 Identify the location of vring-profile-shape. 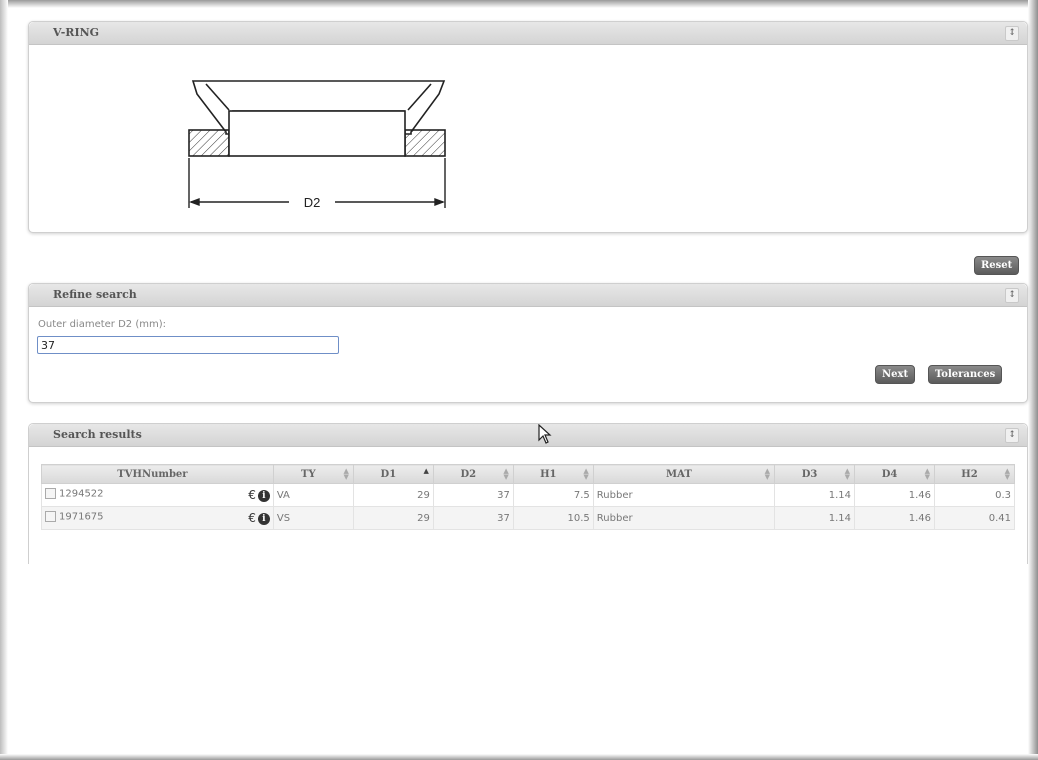
(317, 118).